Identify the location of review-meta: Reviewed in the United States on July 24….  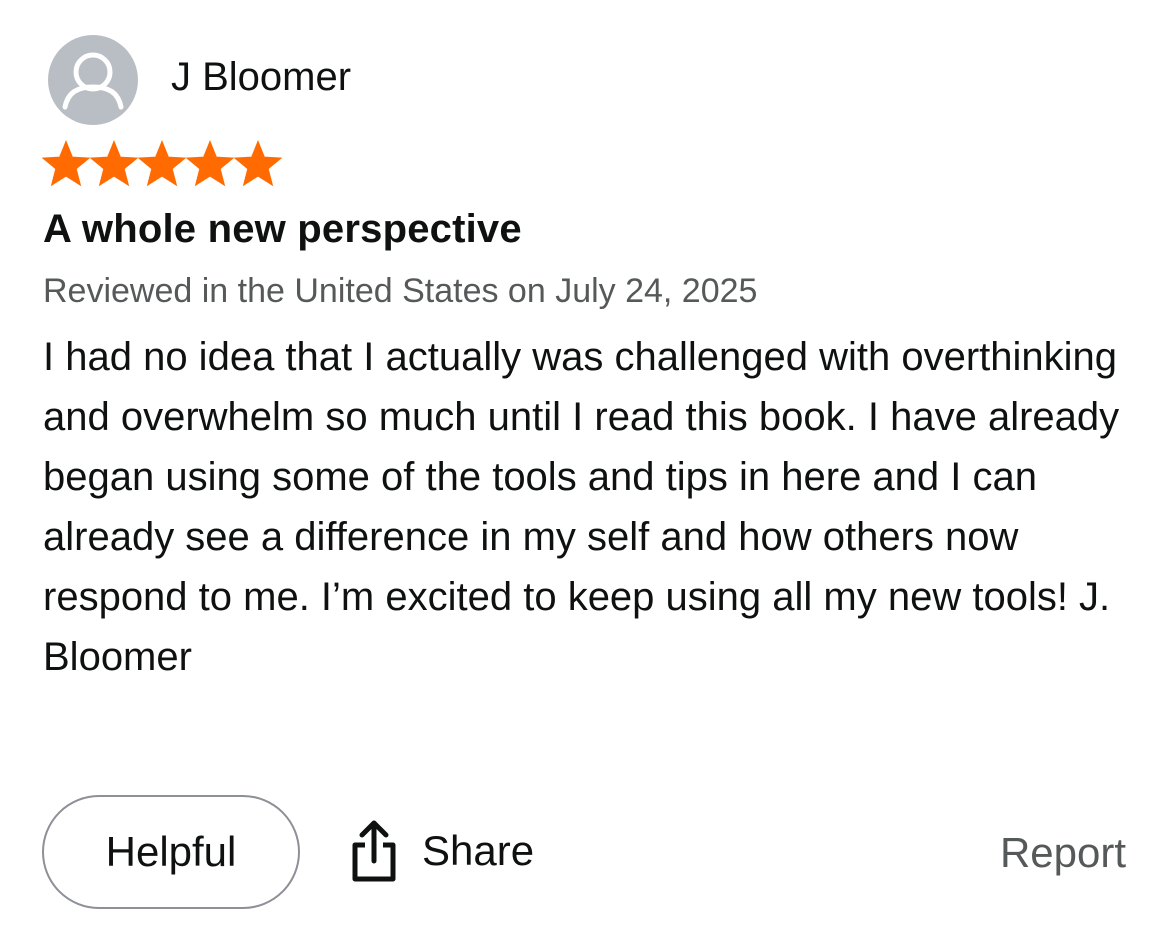
(400, 291).